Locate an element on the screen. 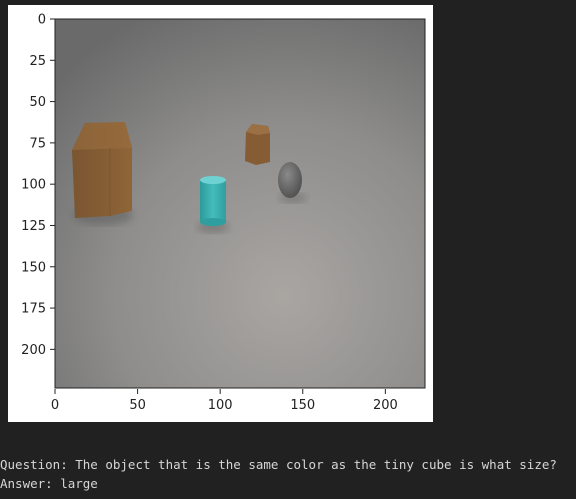 This screenshot has width=576, height=499. x-axis: 0 50 100 150 200 is located at coordinates (224, 401).